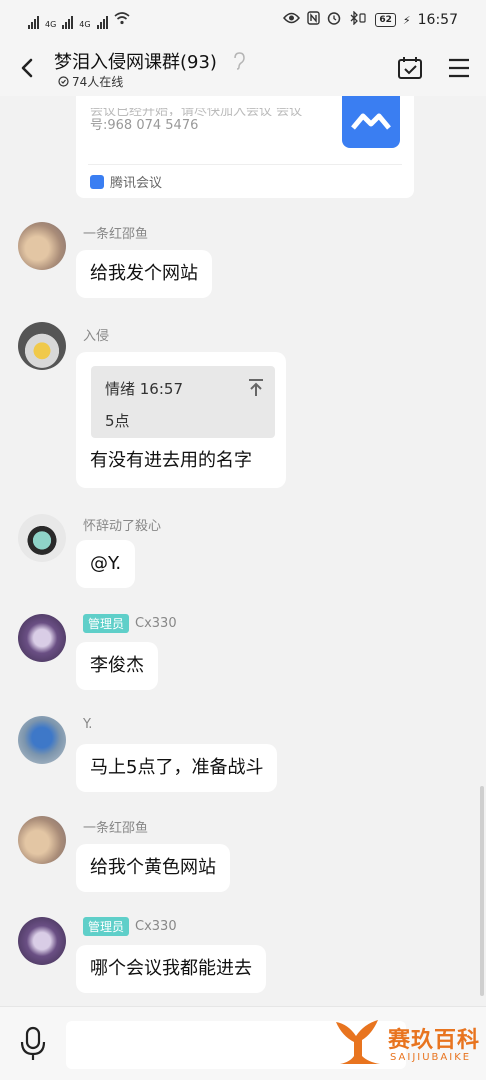 The height and width of the screenshot is (1080, 486). What do you see at coordinates (98, 82) in the screenshot?
I see `online-count: 74人在线` at bounding box center [98, 82].